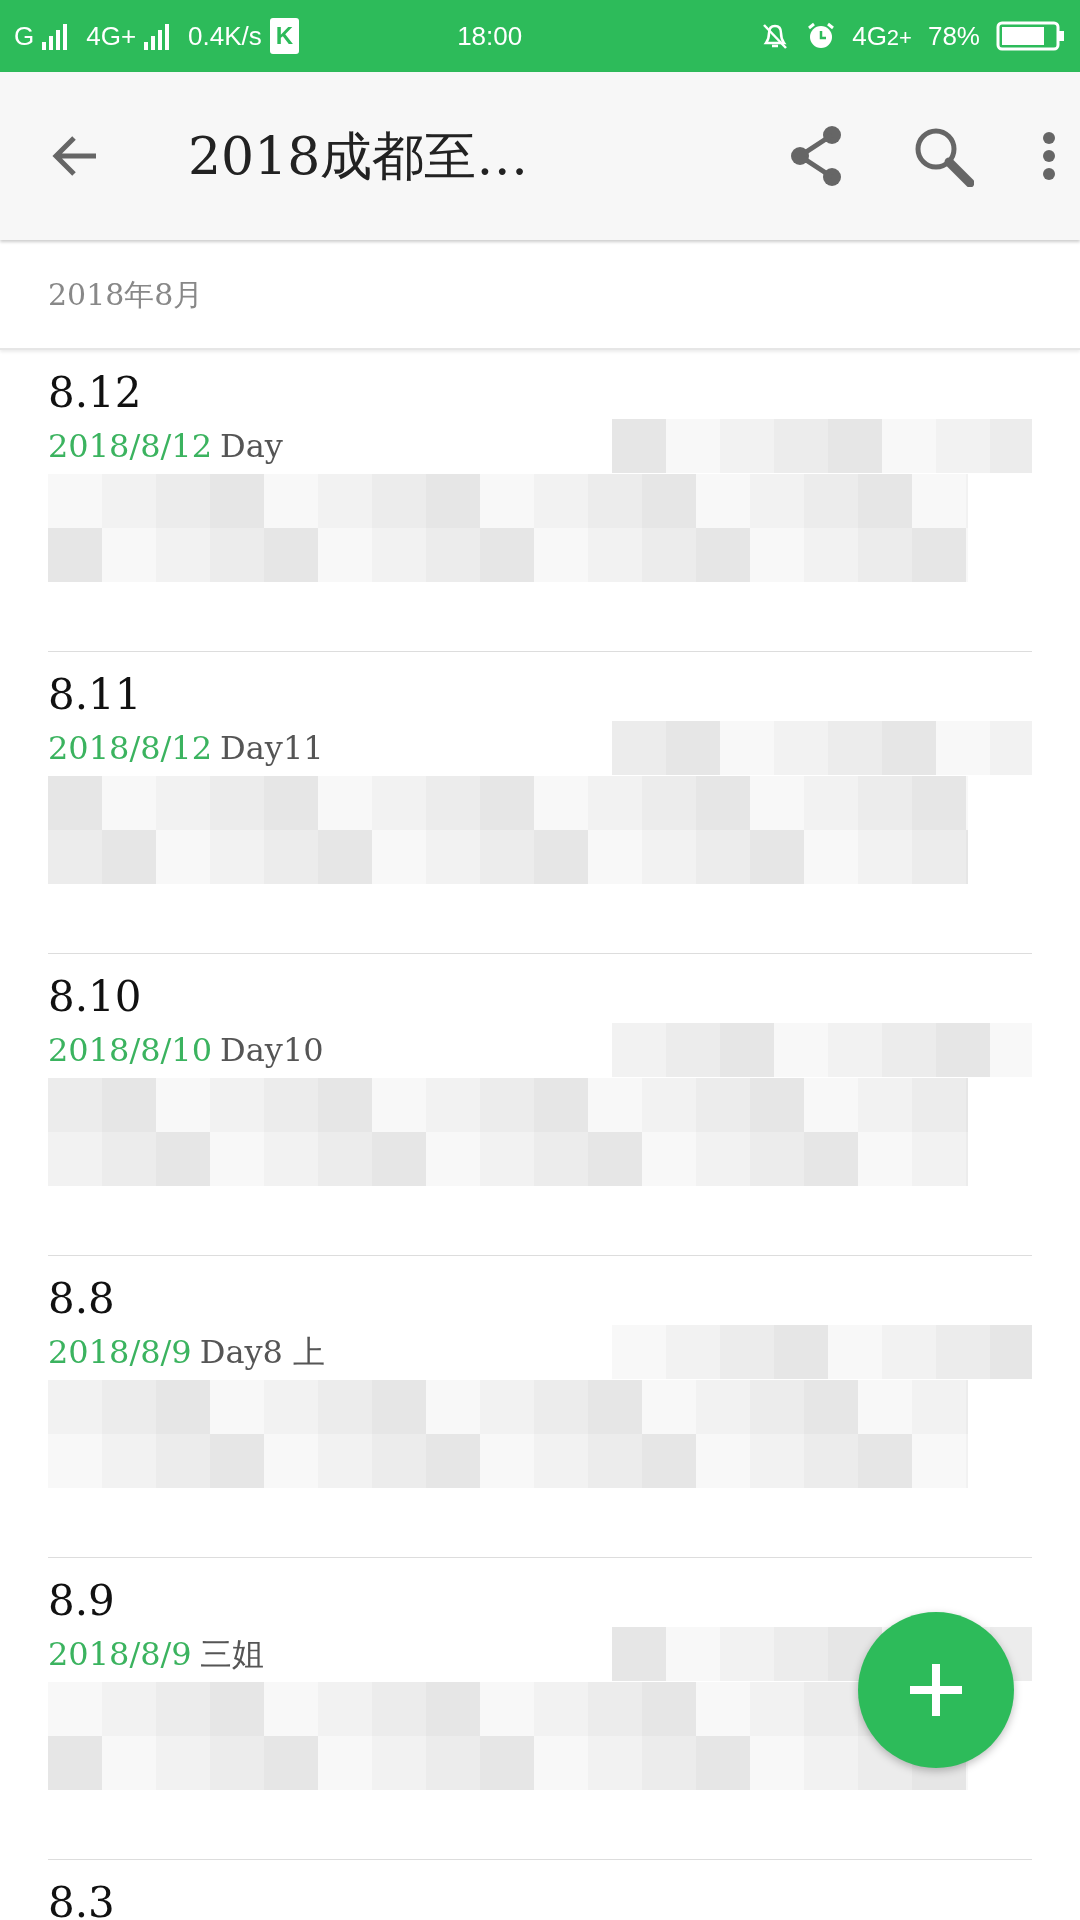 The width and height of the screenshot is (1080, 1920). What do you see at coordinates (231, 1655) in the screenshot?
I see `note-preview: 三姐` at bounding box center [231, 1655].